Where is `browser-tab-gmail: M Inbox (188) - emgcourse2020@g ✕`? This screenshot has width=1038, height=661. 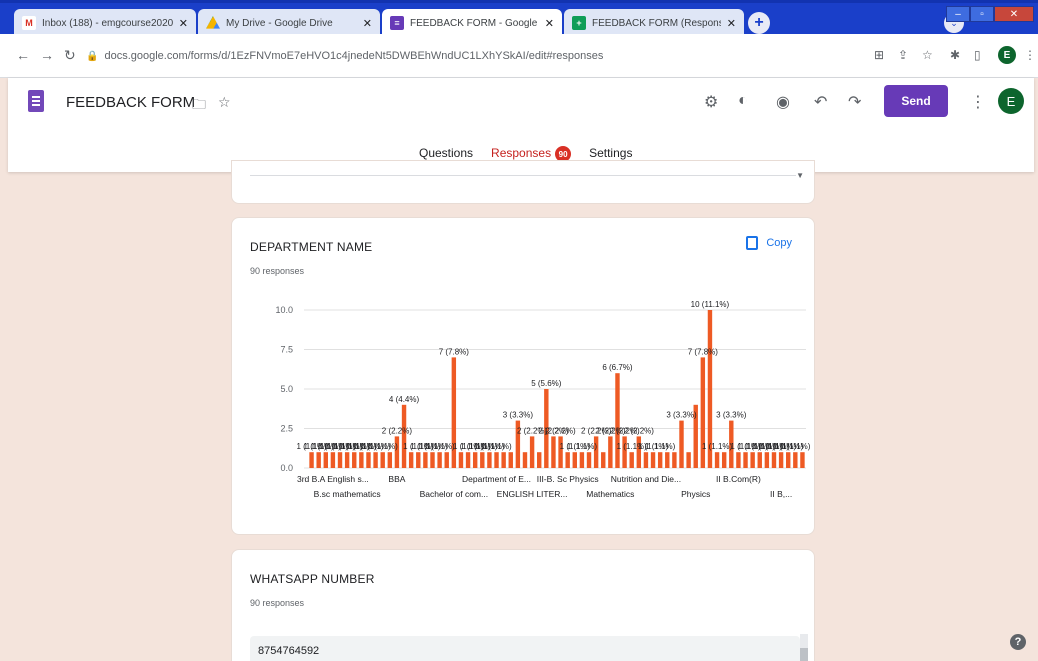
browser-tab-gmail: M Inbox (188) - emgcourse2020@g ✕ is located at coordinates (105, 23).